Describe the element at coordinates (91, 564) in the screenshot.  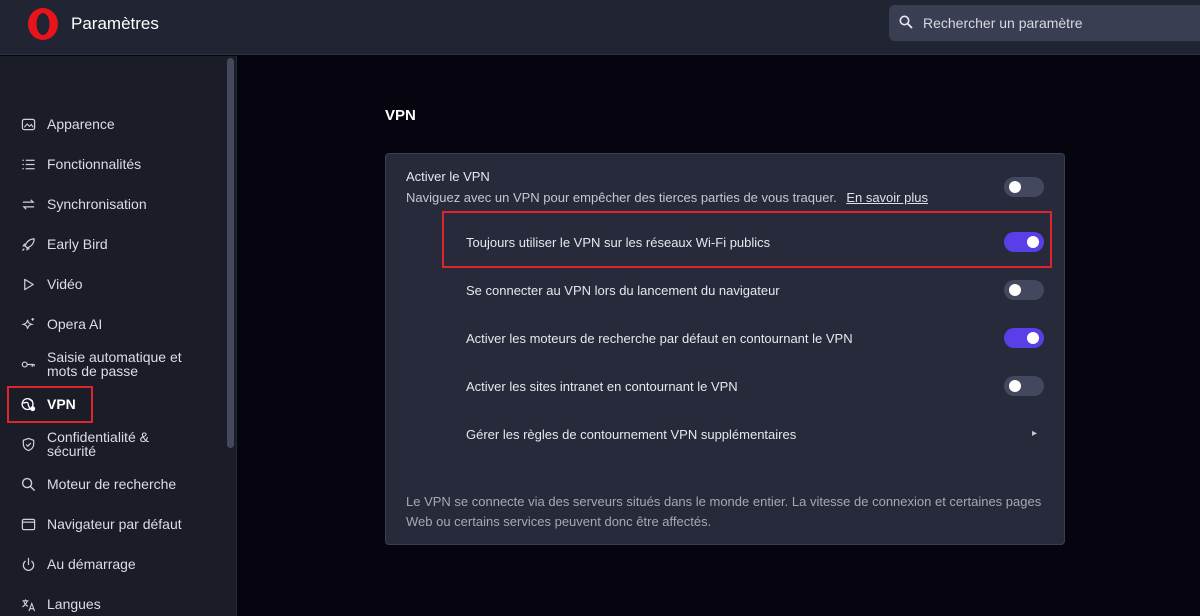
I see `sidebar-item-label: Au démarrage` at that location.